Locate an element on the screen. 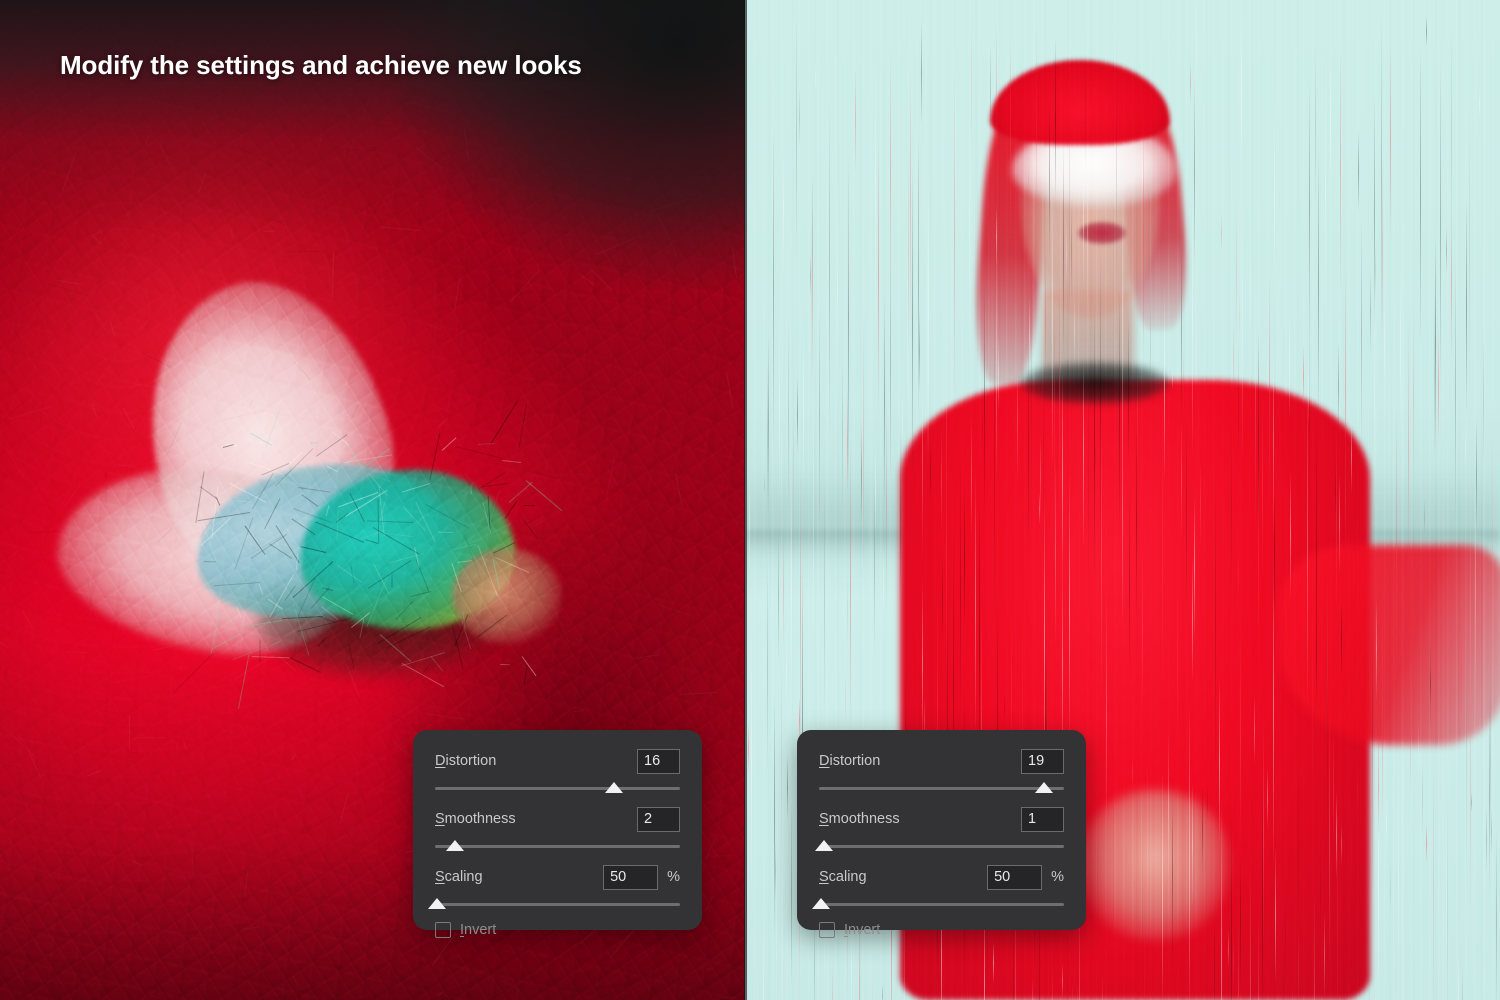  distortion-field-wrap: 19 is located at coordinates (1042, 761).